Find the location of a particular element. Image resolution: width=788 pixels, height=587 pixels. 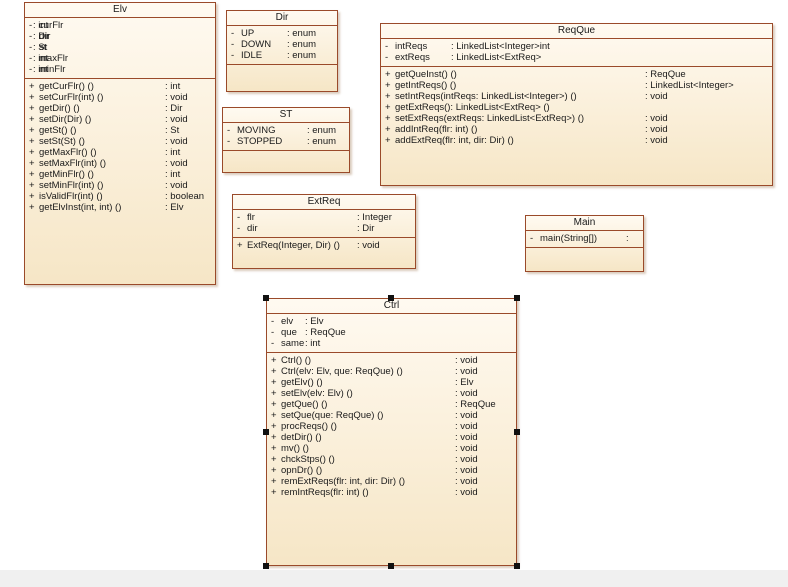

operation-row: + getMaxFlr() (): int is located at coordinates (120, 152).